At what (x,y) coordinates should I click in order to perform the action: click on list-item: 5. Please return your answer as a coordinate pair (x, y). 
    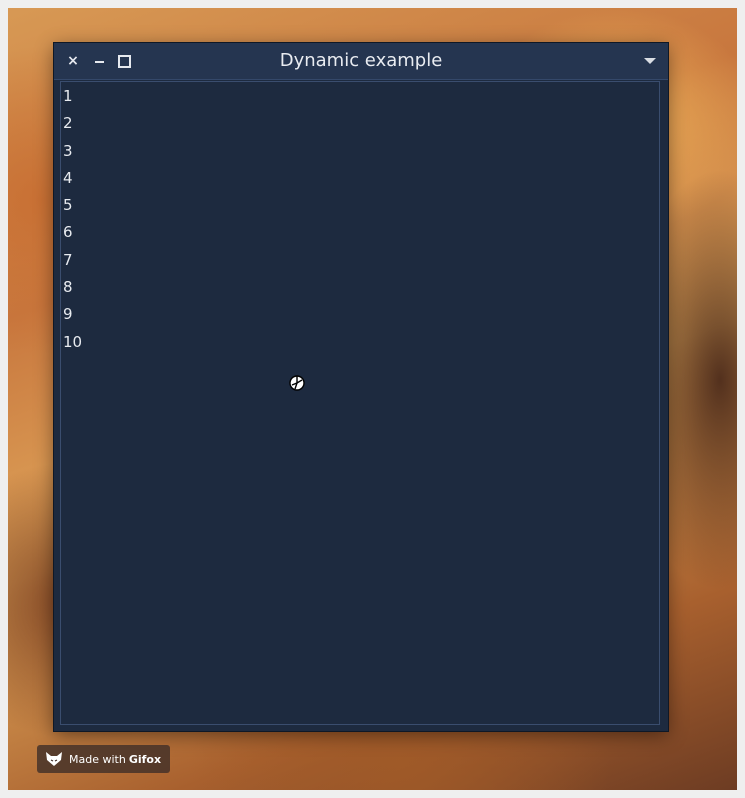
    Looking at the image, I should click on (361, 208).